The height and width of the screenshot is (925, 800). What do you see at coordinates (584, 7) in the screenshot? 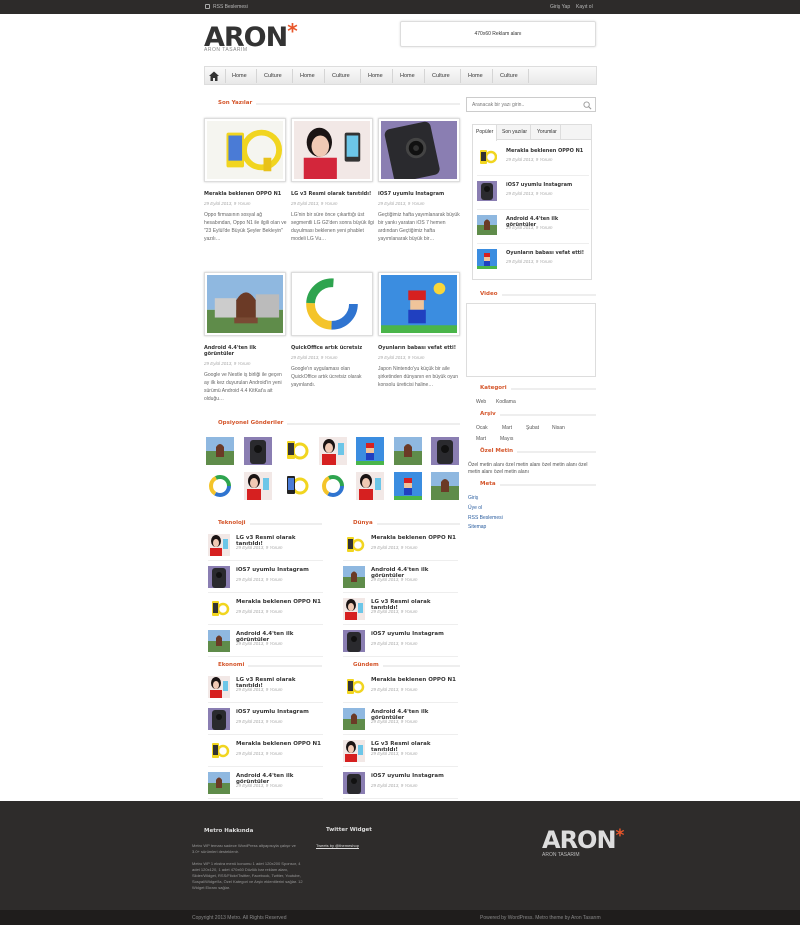
I see `register-link: Kayıt ol` at bounding box center [584, 7].